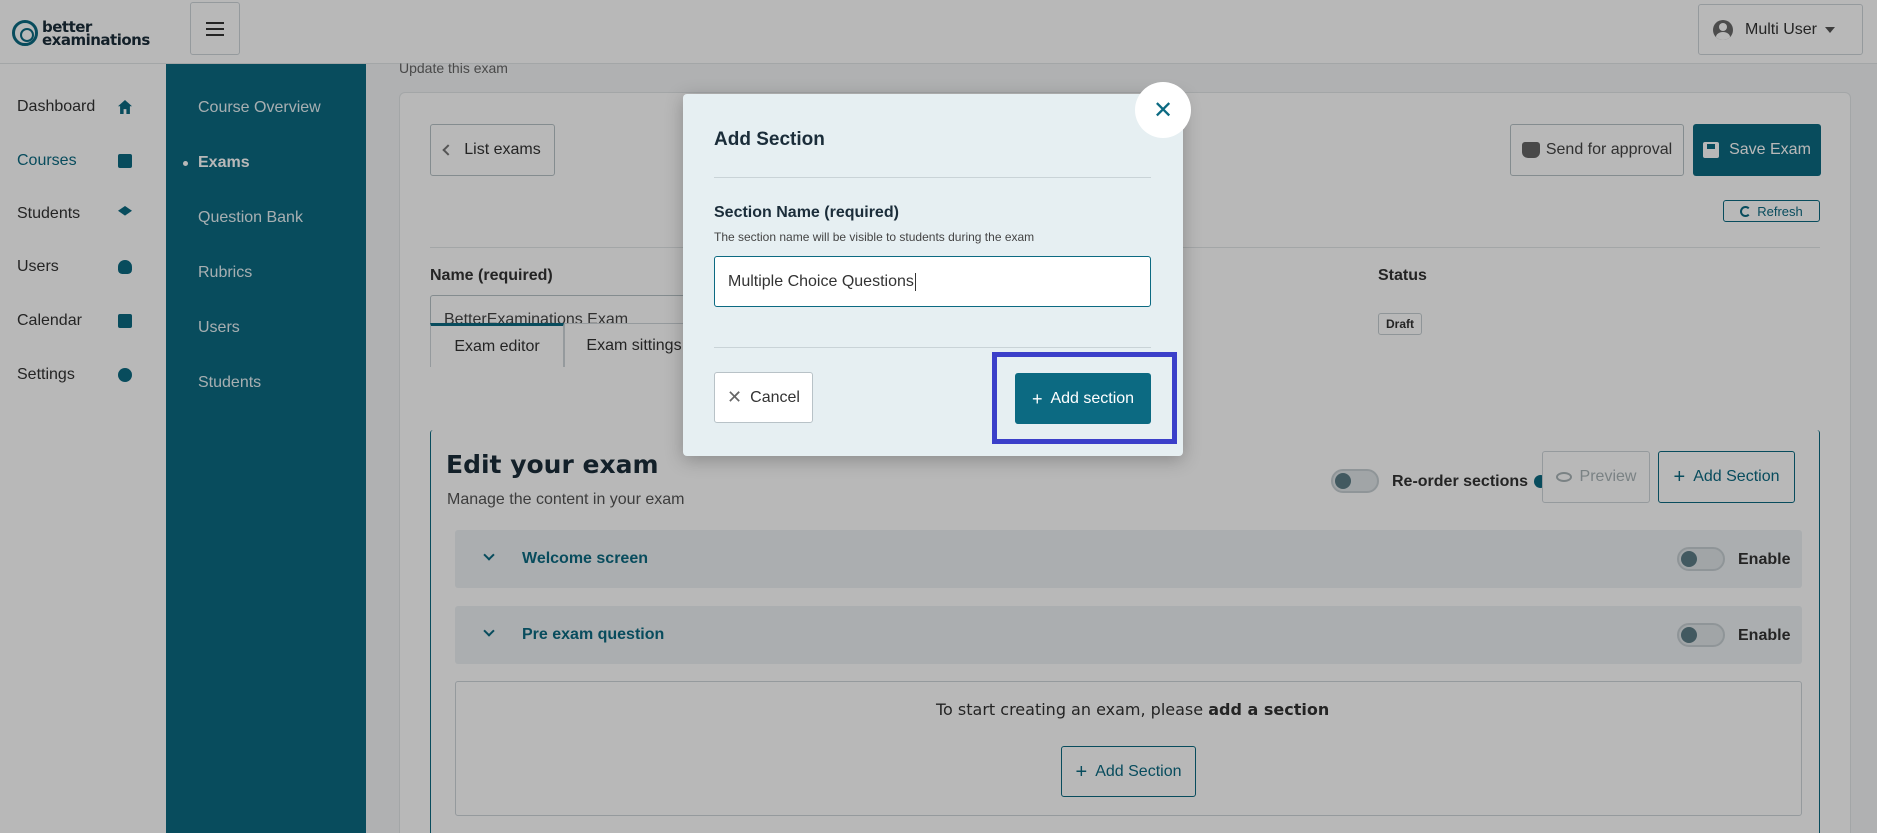 The height and width of the screenshot is (833, 1877). I want to click on section-name-input: Multiple Choice Questions, so click(932, 281).